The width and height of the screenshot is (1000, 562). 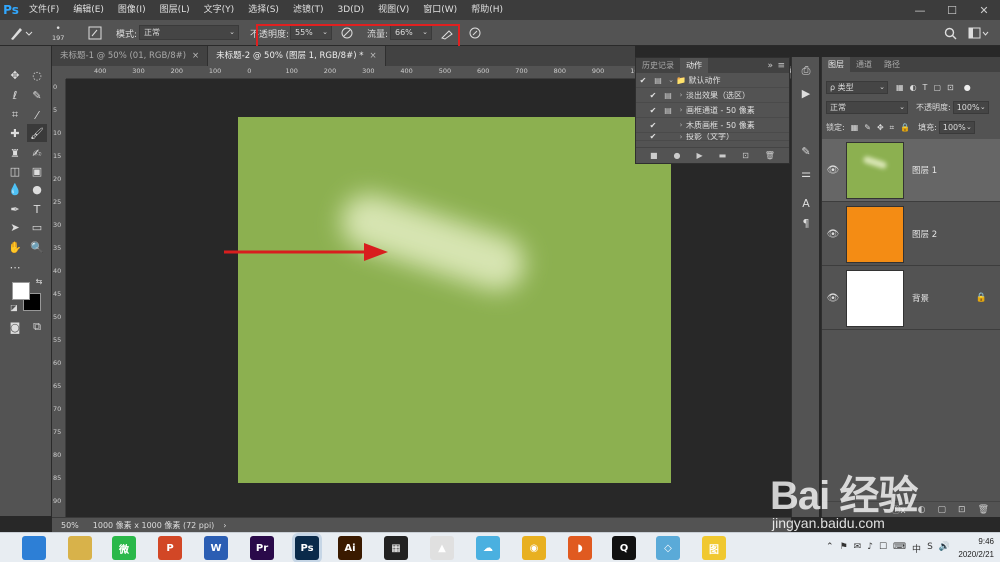 I want to click on play-icon: ▶, so click(x=699, y=155).